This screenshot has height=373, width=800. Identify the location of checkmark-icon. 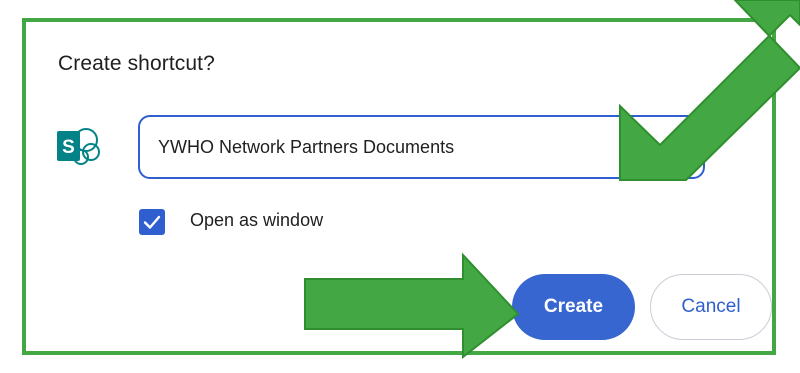
(152, 222).